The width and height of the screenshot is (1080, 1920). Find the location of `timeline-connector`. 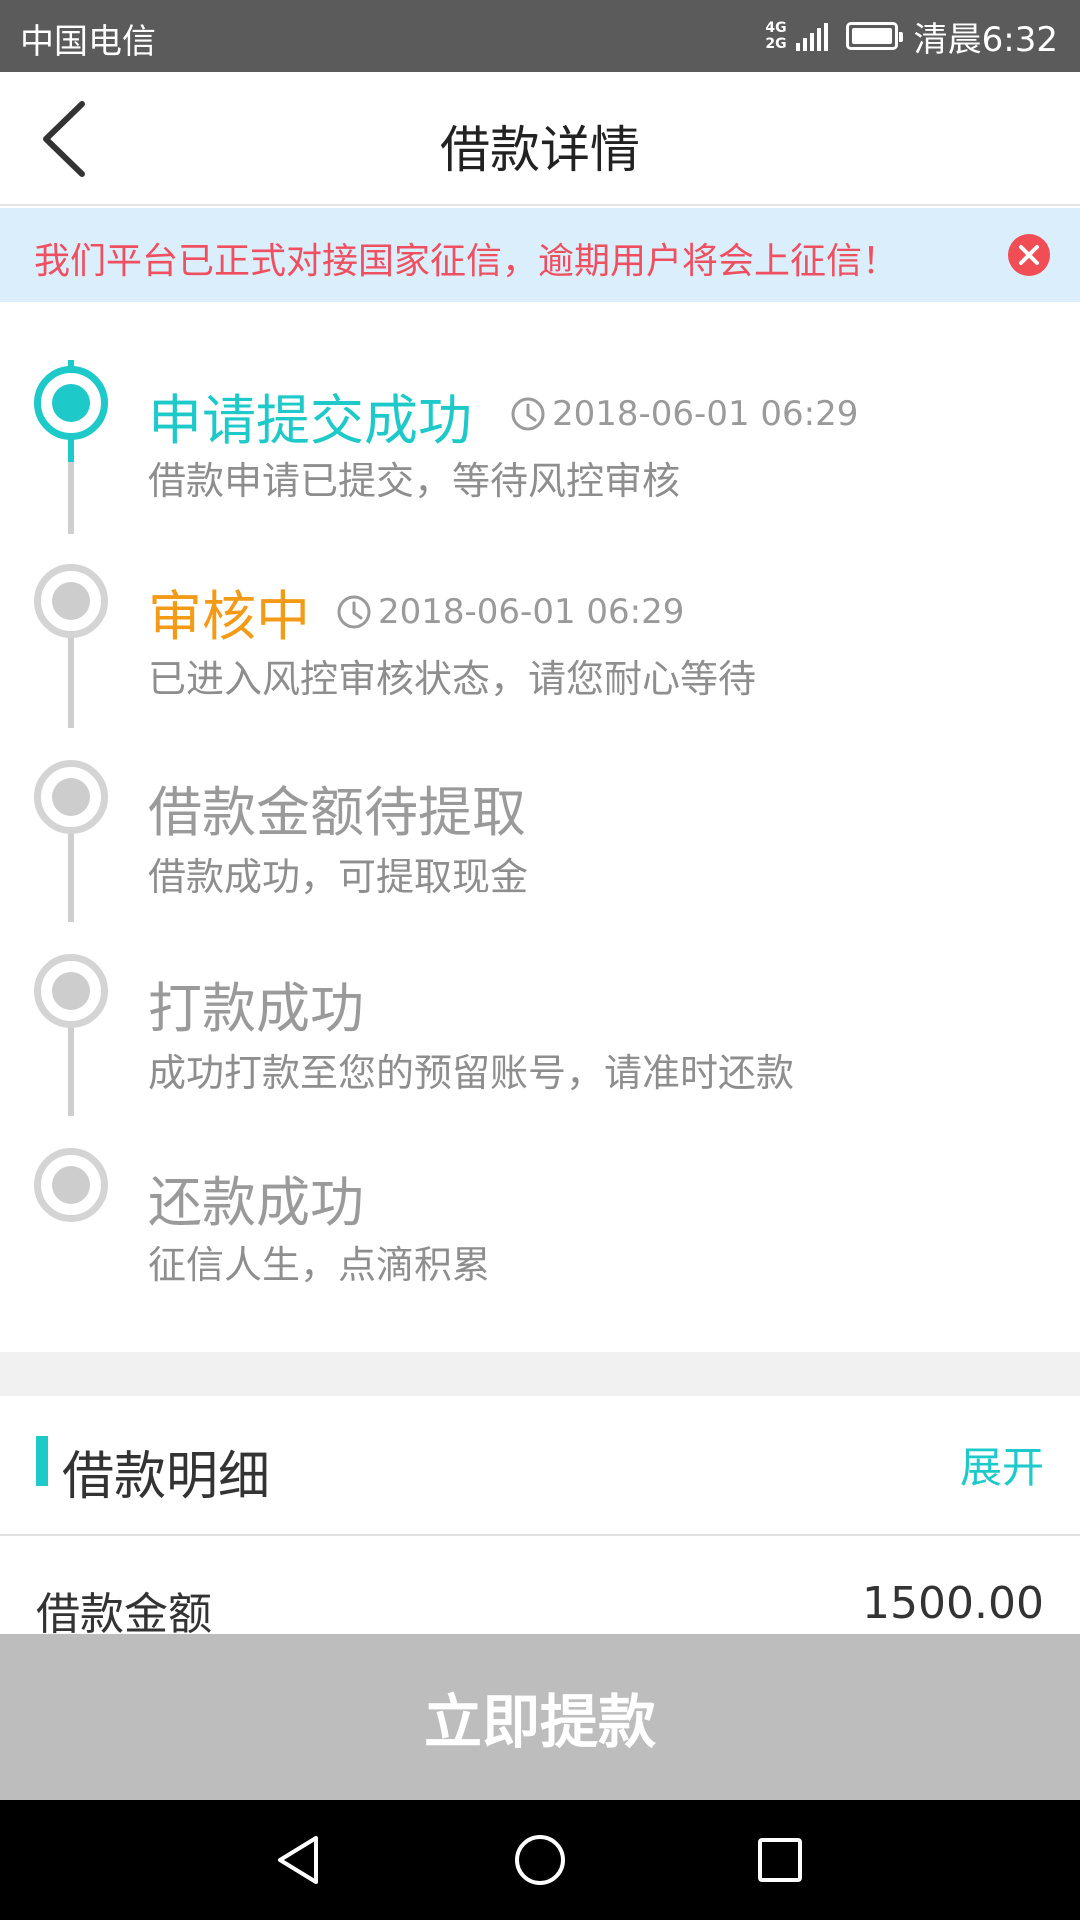

timeline-connector is located at coordinates (71, 498).